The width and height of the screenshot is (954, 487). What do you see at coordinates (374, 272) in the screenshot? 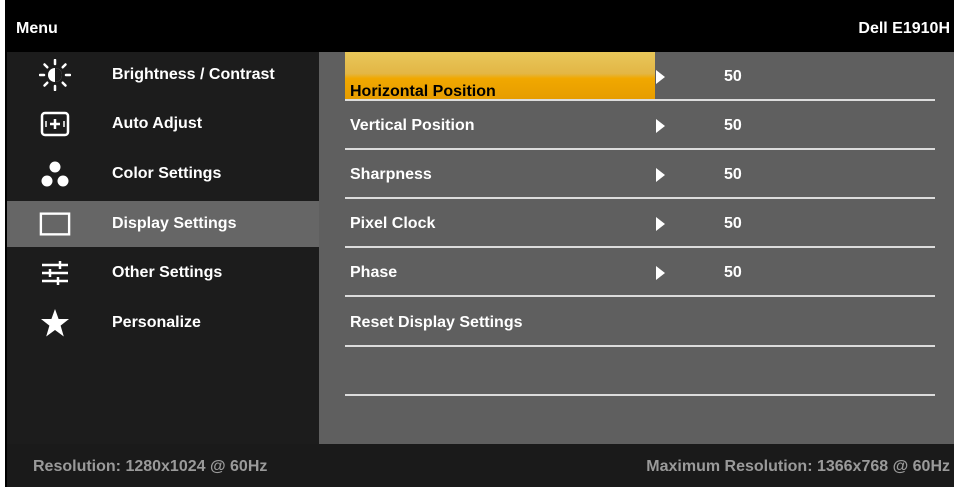
I see `row-label: Phase` at bounding box center [374, 272].